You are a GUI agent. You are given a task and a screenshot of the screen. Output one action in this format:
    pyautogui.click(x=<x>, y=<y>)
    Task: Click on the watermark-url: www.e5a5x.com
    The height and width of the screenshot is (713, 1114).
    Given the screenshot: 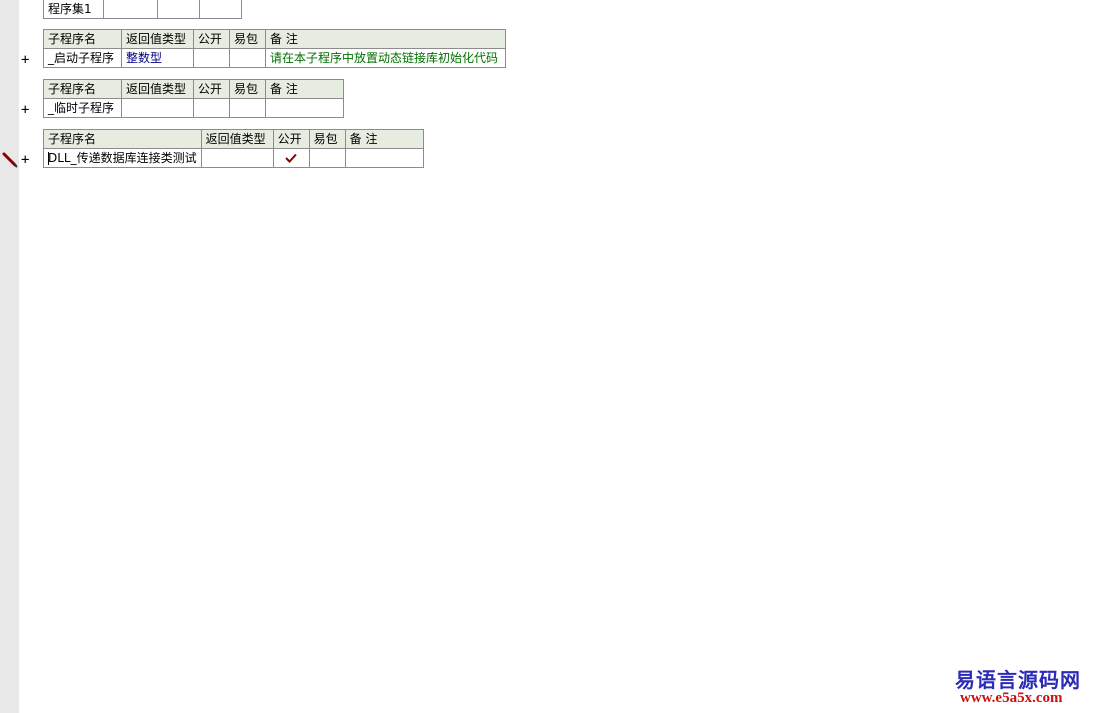 What is the action you would take?
    pyautogui.click(x=1011, y=698)
    